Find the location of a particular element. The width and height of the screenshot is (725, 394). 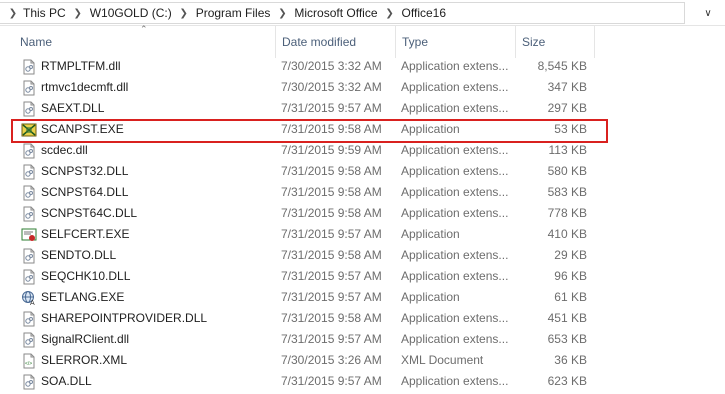

column-size: Size is located at coordinates (555, 42).